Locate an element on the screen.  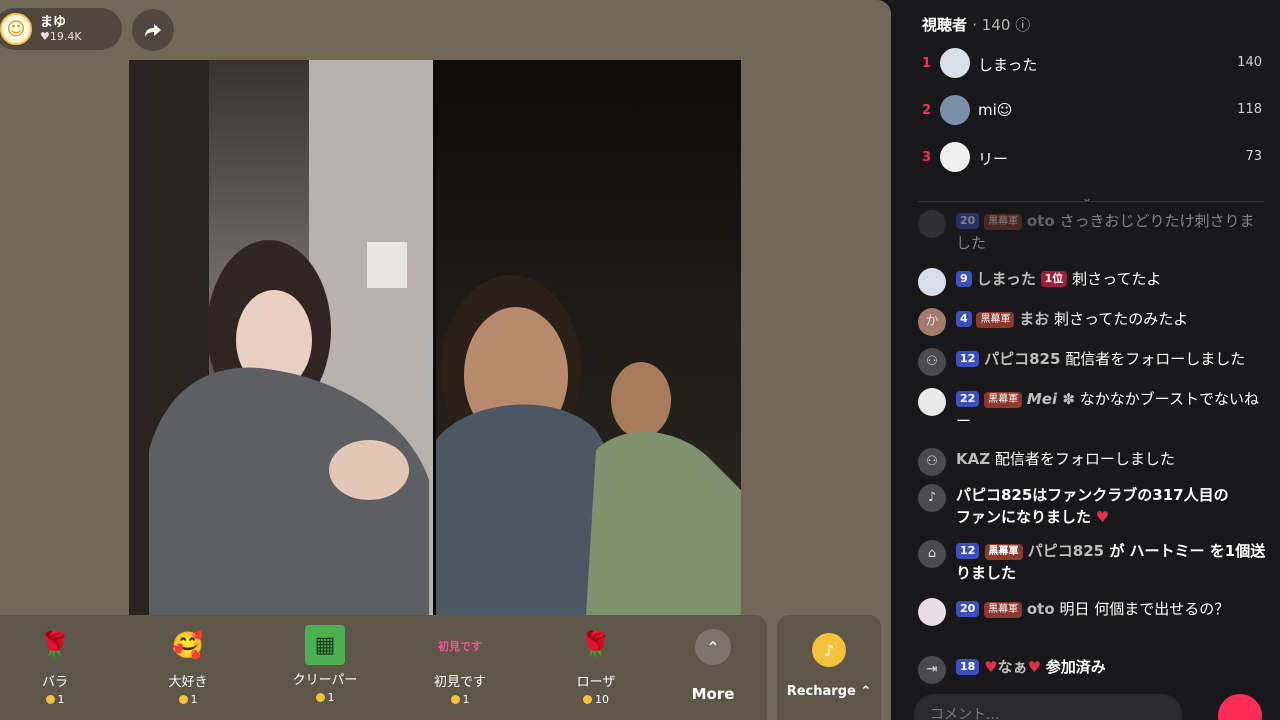
viewers-title: 視聴者 is located at coordinates (945, 25).